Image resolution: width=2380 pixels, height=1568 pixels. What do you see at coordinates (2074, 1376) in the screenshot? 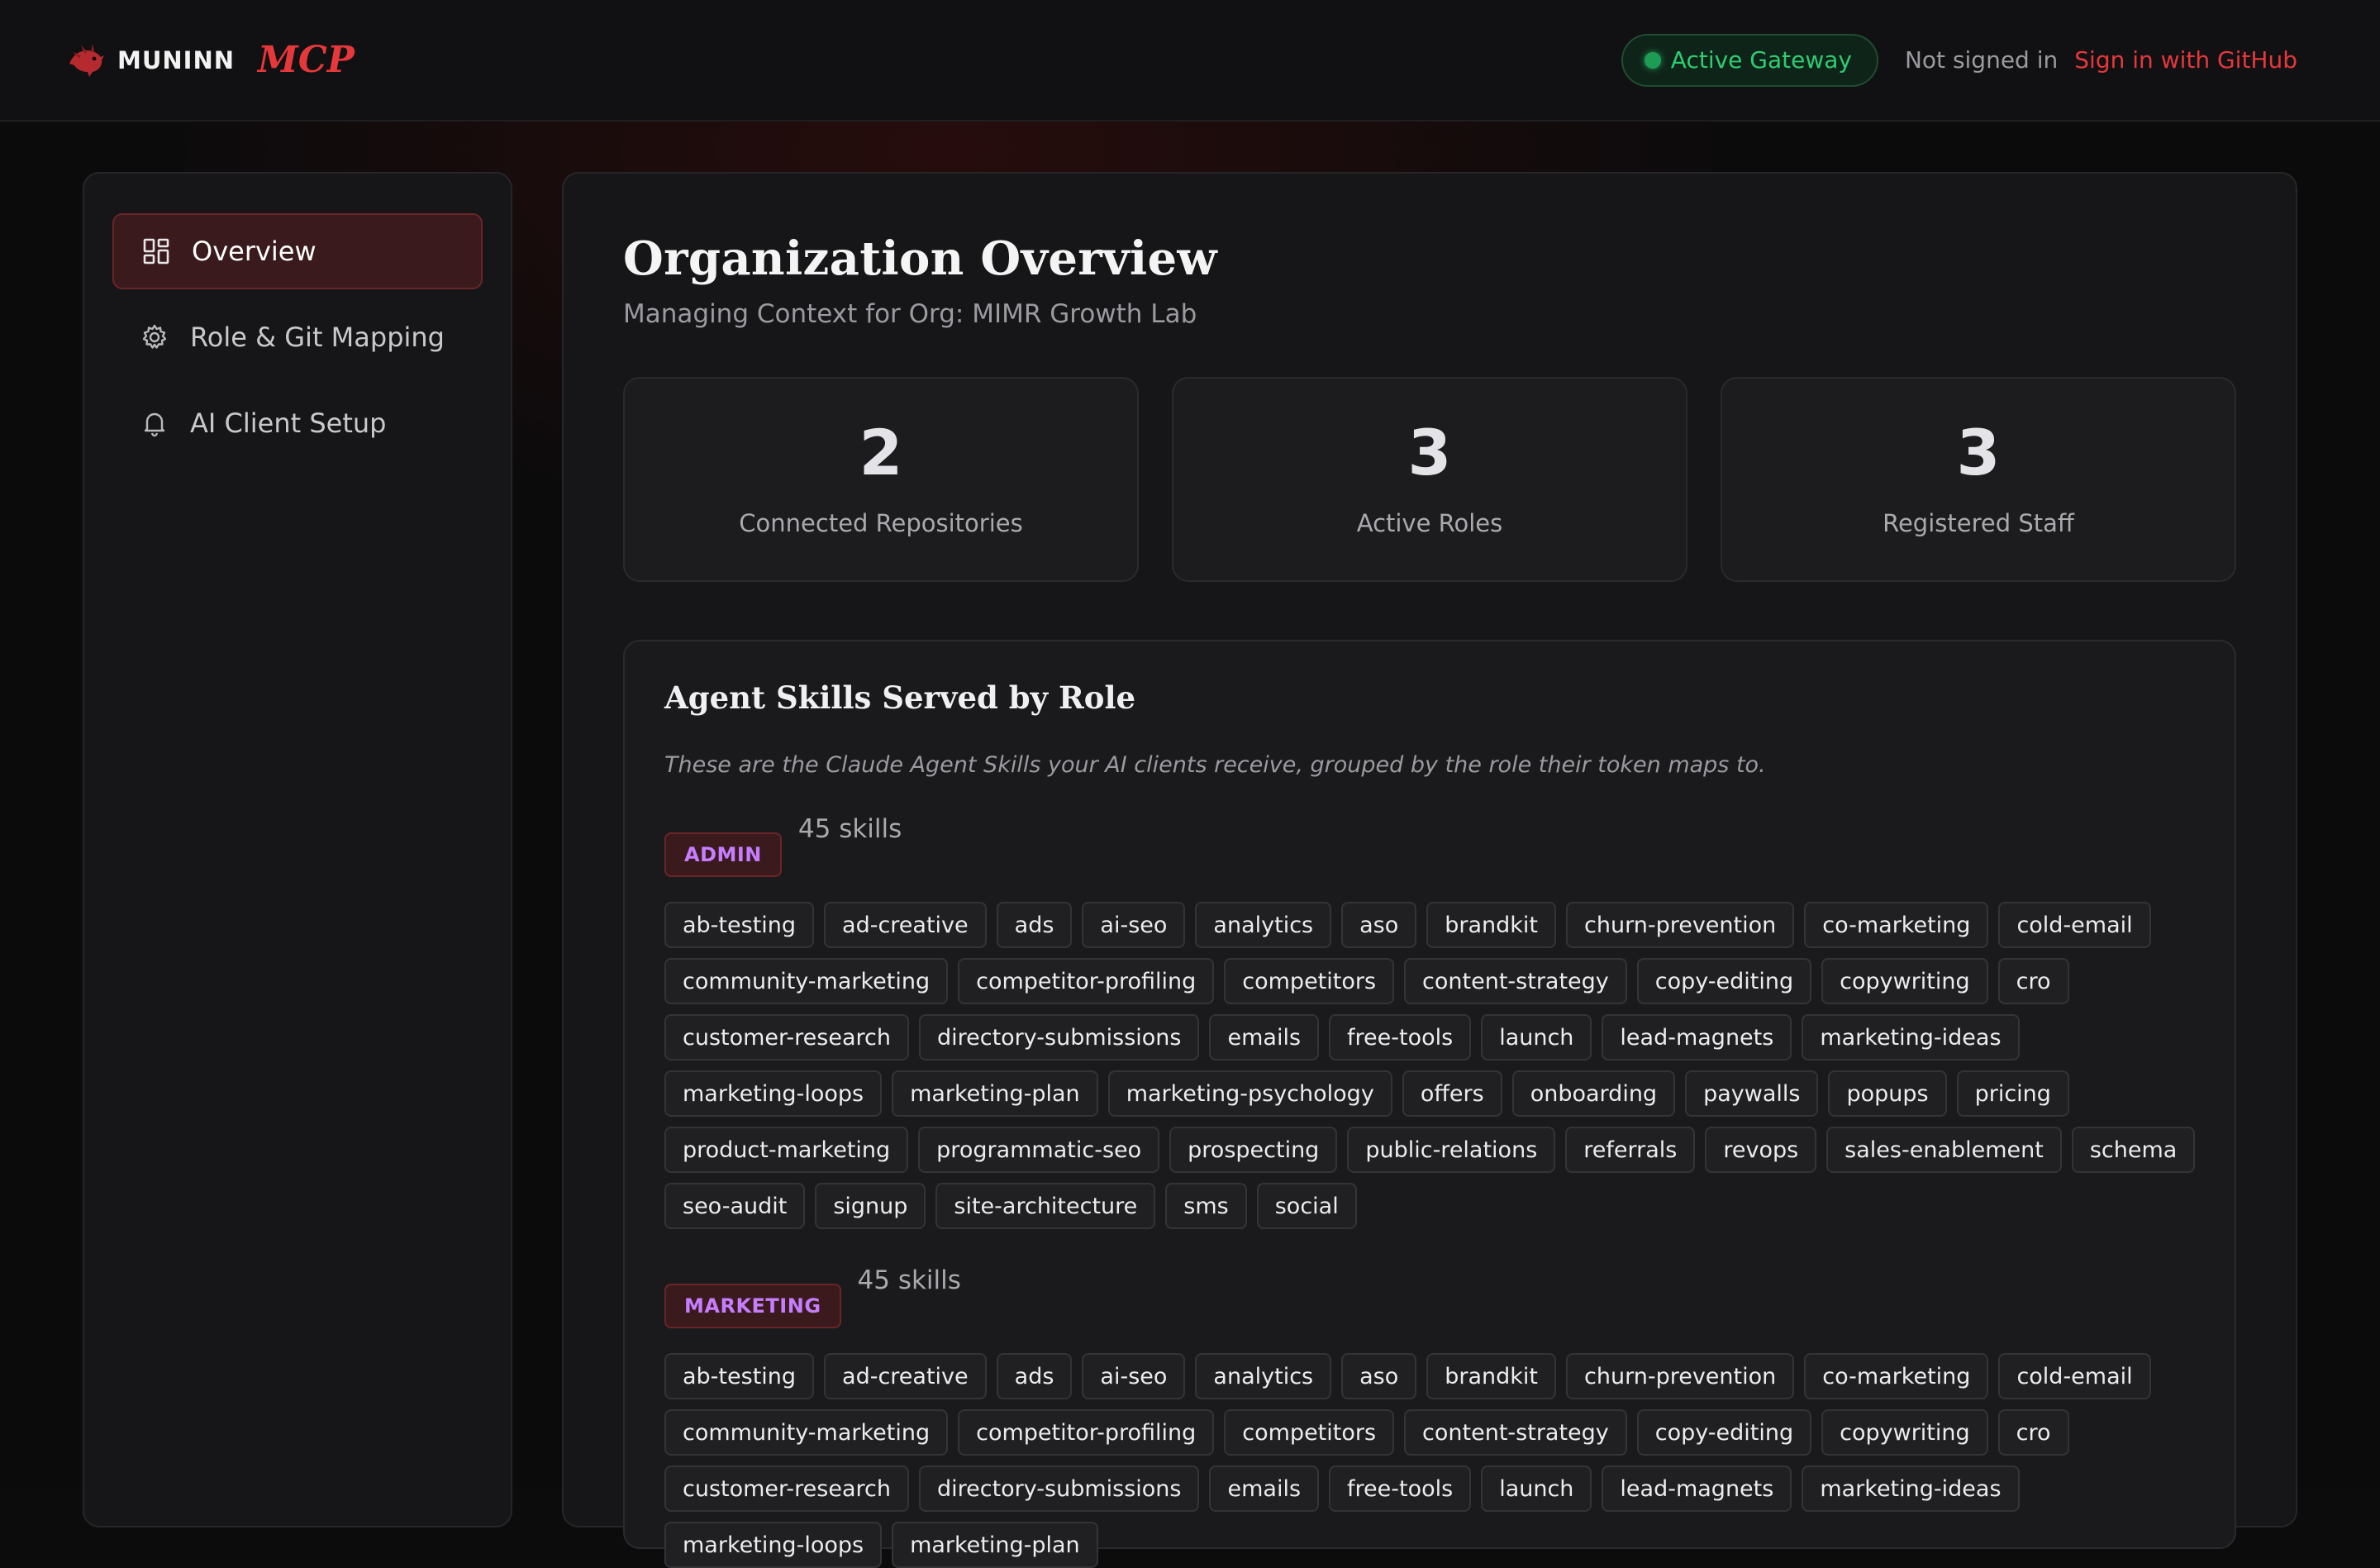
I see `skill-chip: cold-email` at bounding box center [2074, 1376].